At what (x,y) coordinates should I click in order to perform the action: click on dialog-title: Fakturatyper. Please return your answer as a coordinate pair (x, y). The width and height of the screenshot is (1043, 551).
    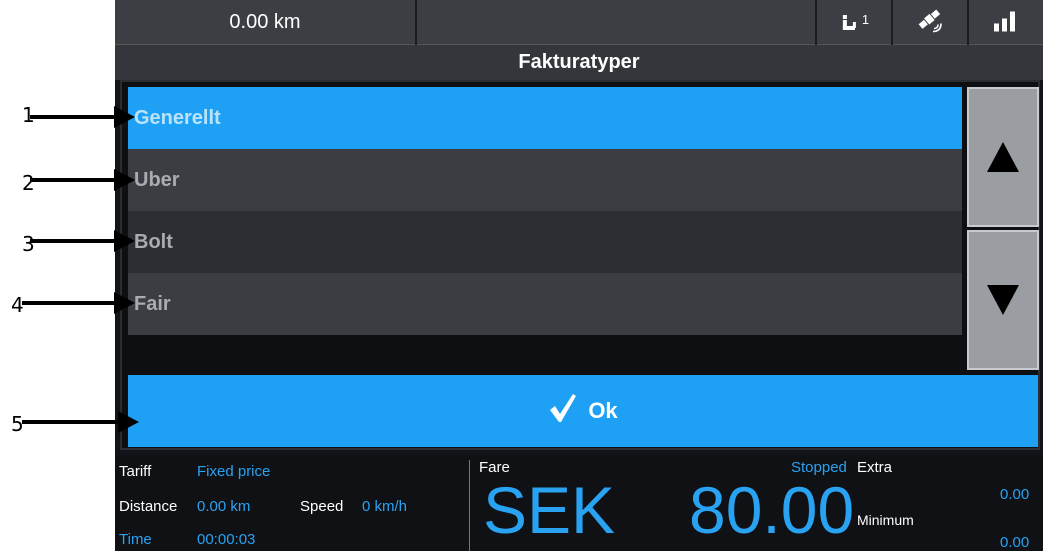
    Looking at the image, I should click on (579, 62).